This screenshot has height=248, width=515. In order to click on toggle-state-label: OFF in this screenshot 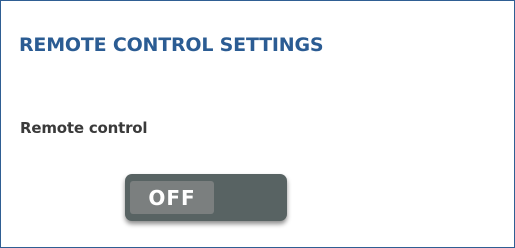, I will do `click(172, 197)`.